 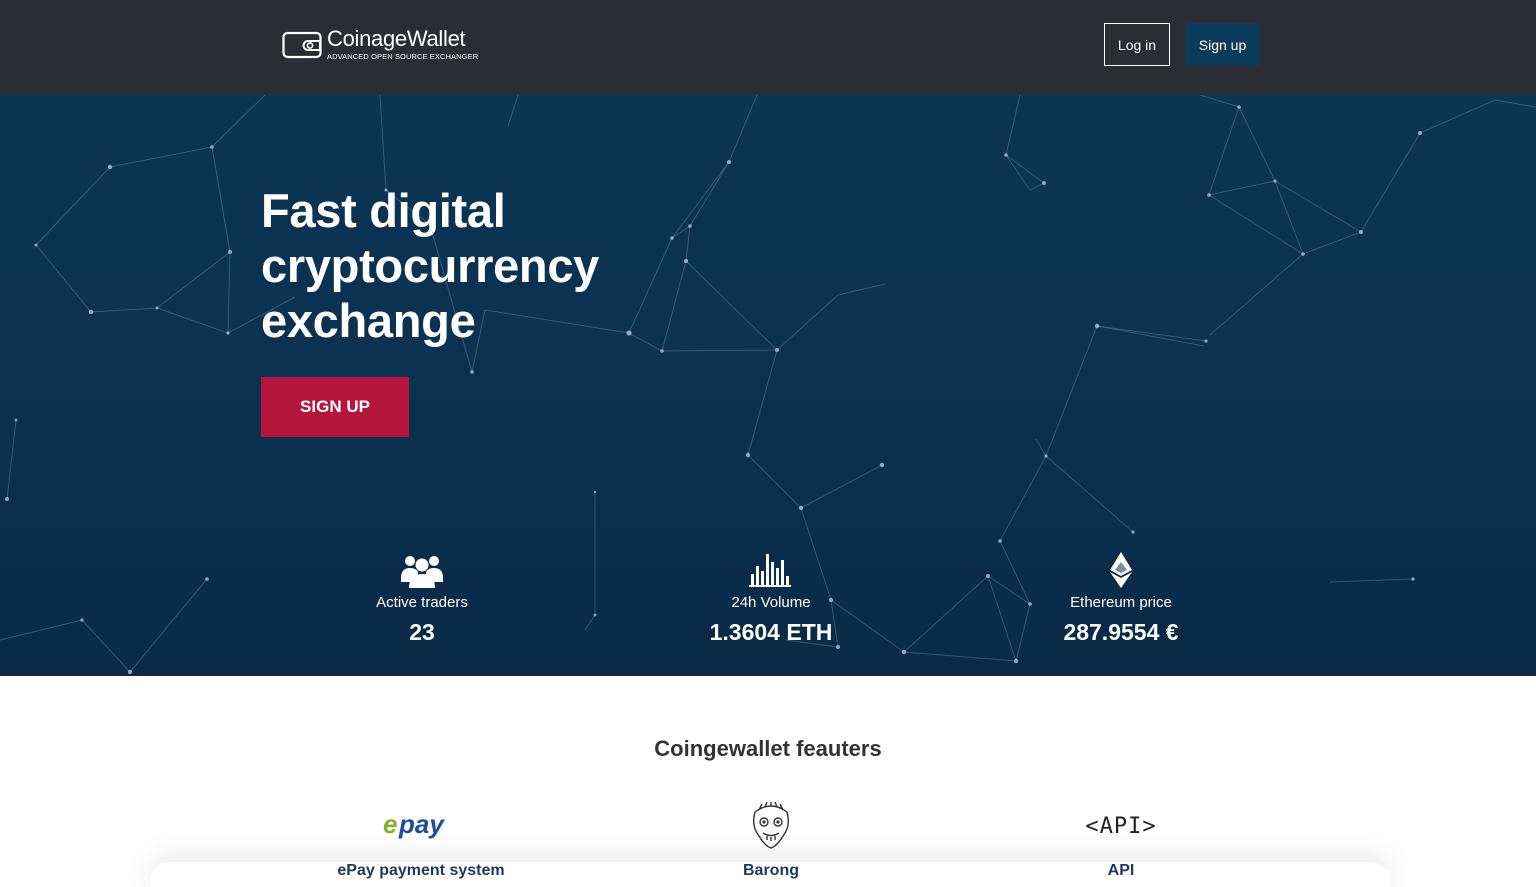 What do you see at coordinates (1121, 569) in the screenshot?
I see `ethereum-icon` at bounding box center [1121, 569].